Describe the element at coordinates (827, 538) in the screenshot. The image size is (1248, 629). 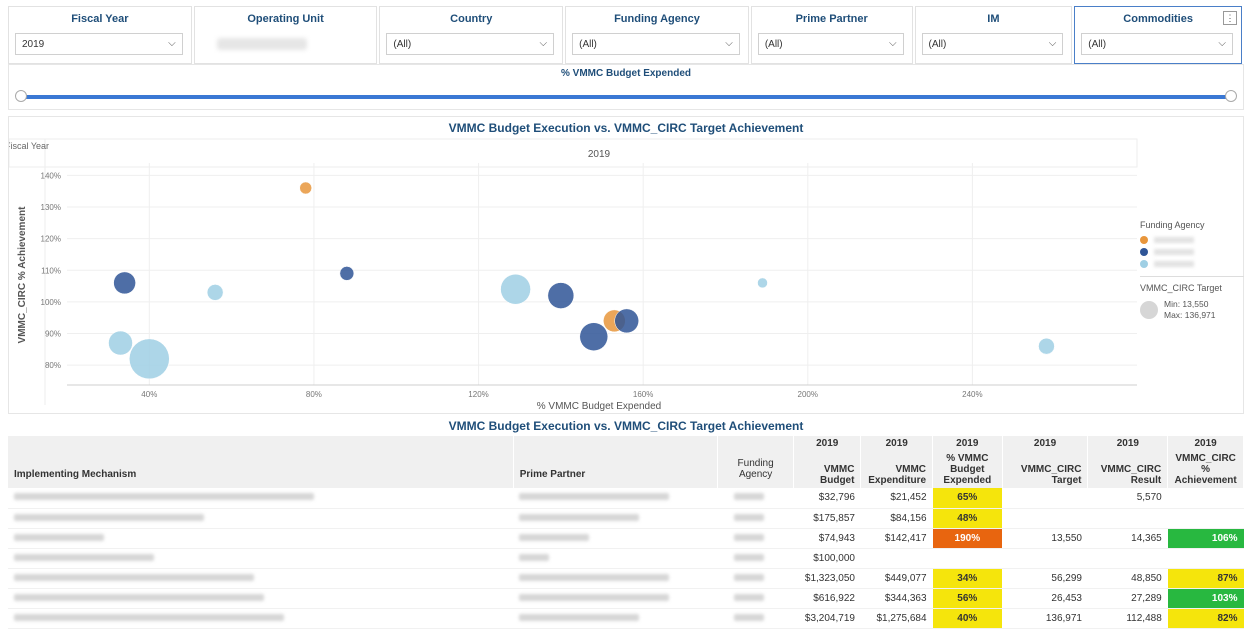
I see `budget-cell: $74,943` at that location.